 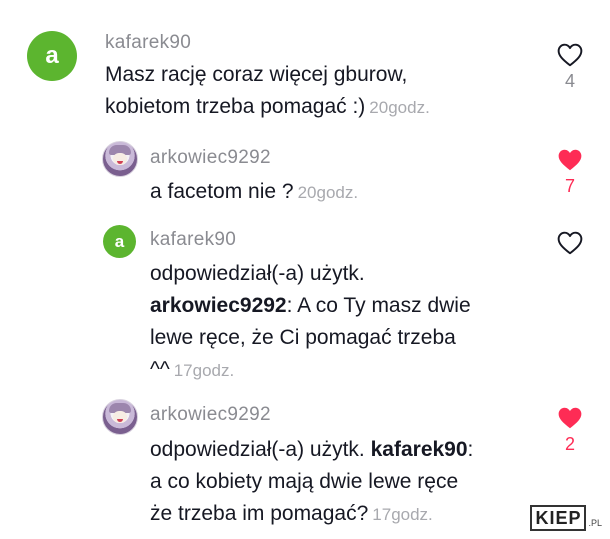 I want to click on comment-line: arkowiec9292: A co Ty masz dwie, so click(x=310, y=306).